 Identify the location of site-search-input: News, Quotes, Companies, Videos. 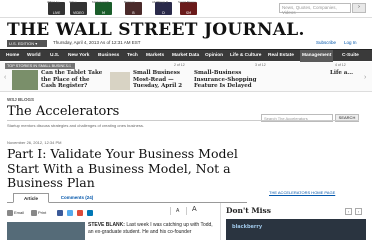
(315, 9).